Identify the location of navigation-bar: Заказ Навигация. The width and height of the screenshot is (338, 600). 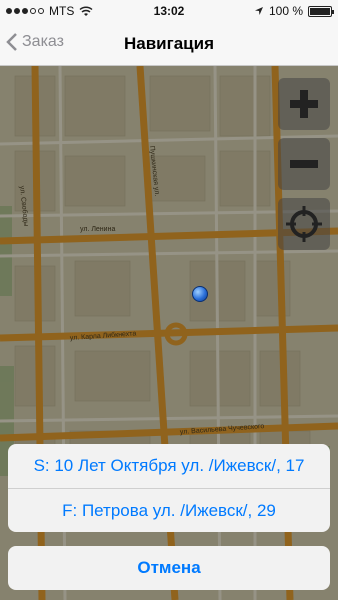
(169, 44).